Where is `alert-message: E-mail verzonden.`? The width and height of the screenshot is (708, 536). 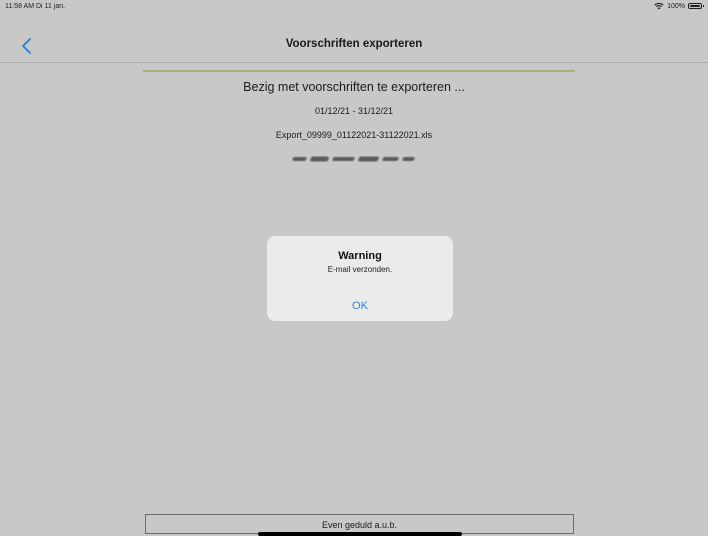 alert-message: E-mail verzonden. is located at coordinates (360, 269).